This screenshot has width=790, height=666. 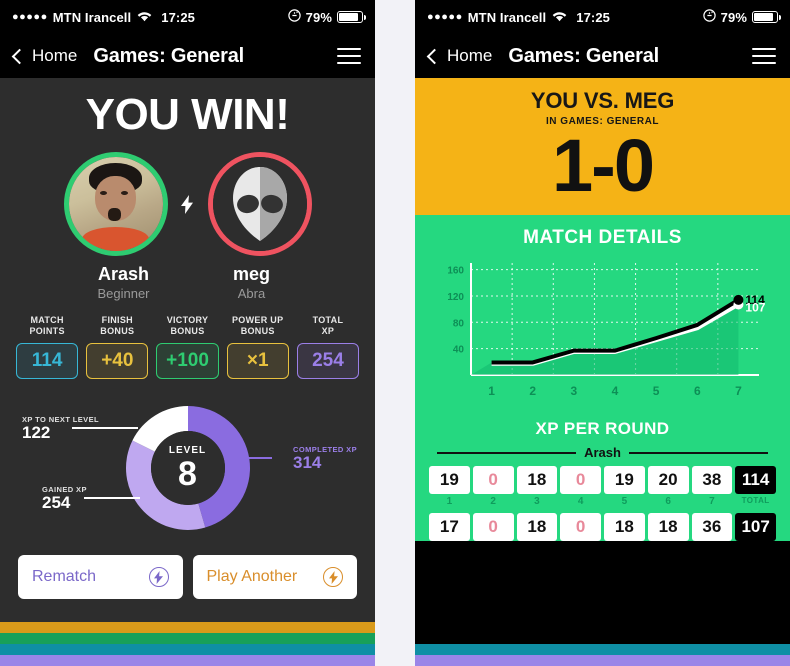 What do you see at coordinates (668, 480) in the screenshot?
I see `xp-cell: 20` at bounding box center [668, 480].